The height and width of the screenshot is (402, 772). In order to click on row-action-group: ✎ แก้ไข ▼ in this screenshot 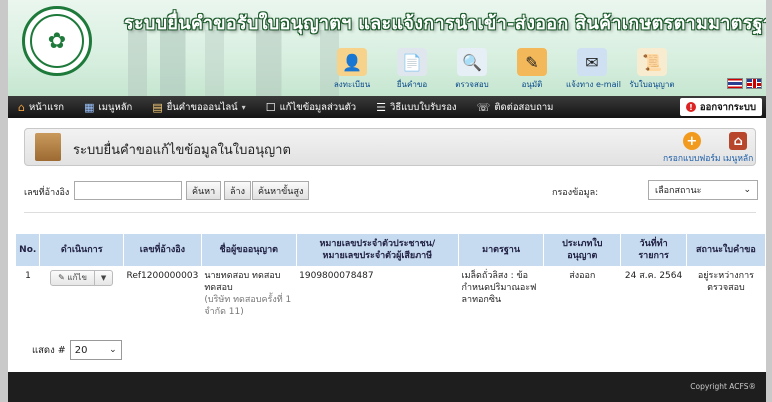, I will do `click(82, 278)`.